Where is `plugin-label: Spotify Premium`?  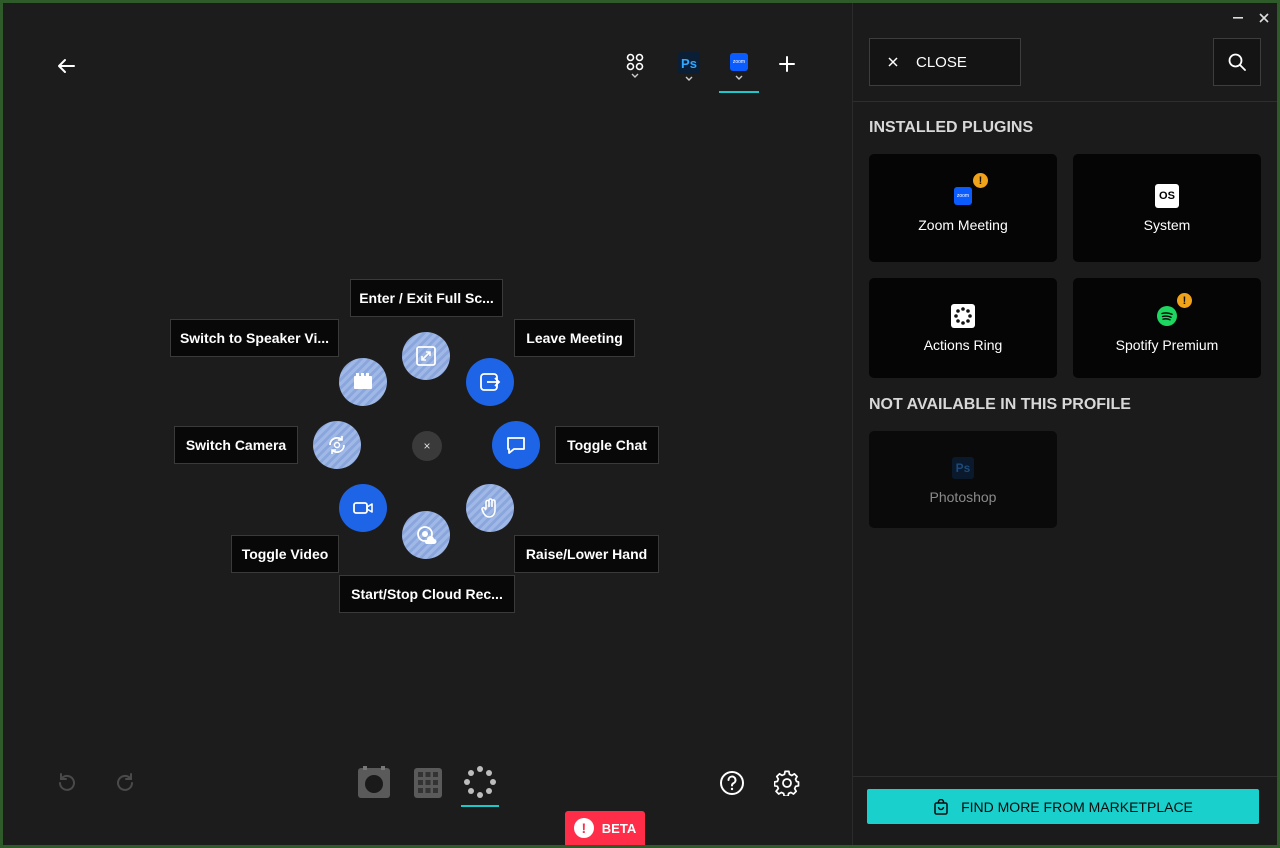
plugin-label: Spotify Premium is located at coordinates (1167, 345).